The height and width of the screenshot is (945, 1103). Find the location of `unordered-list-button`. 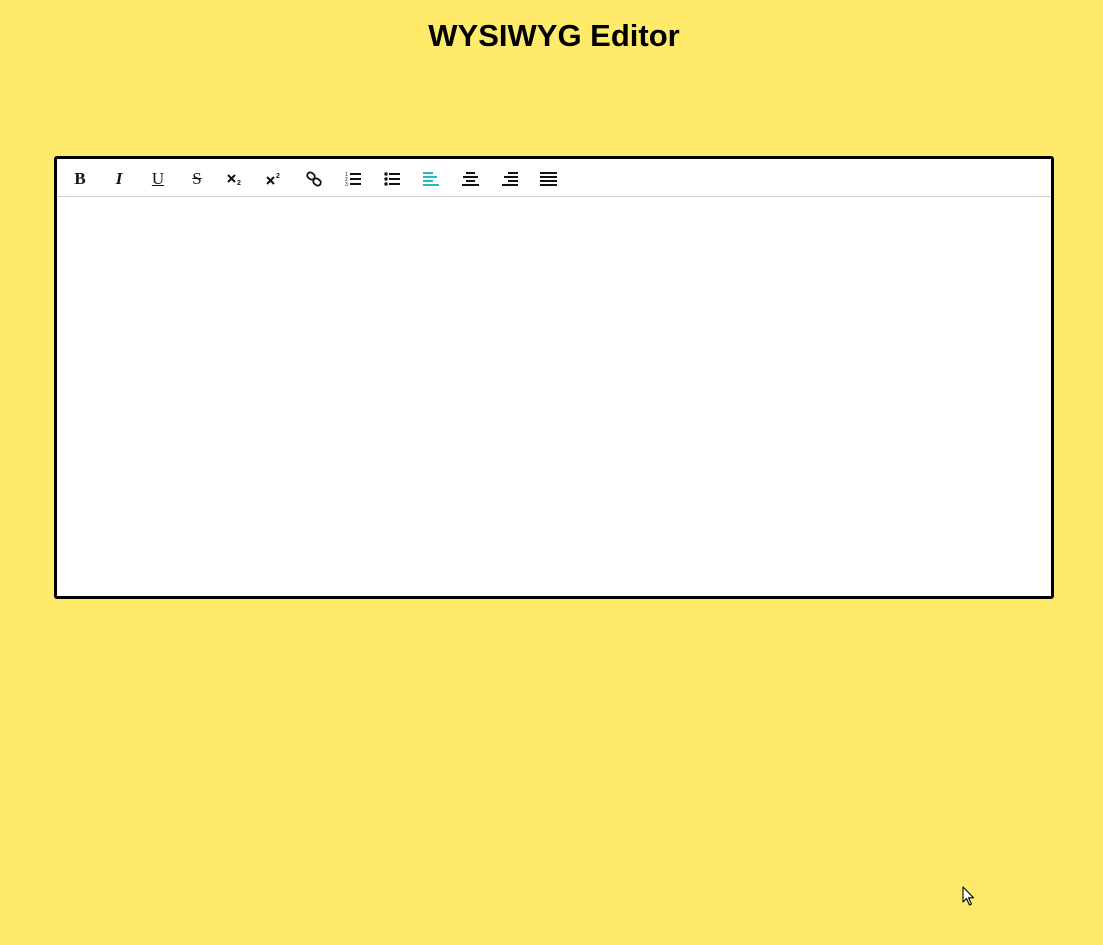

unordered-list-button is located at coordinates (392, 179).